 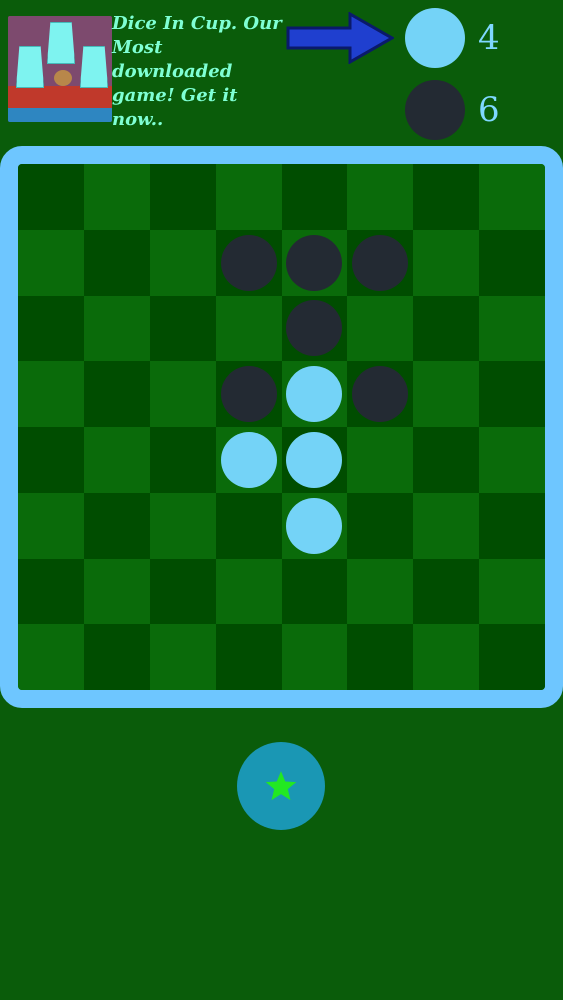 I want to click on white-player-disc, so click(x=435, y=38).